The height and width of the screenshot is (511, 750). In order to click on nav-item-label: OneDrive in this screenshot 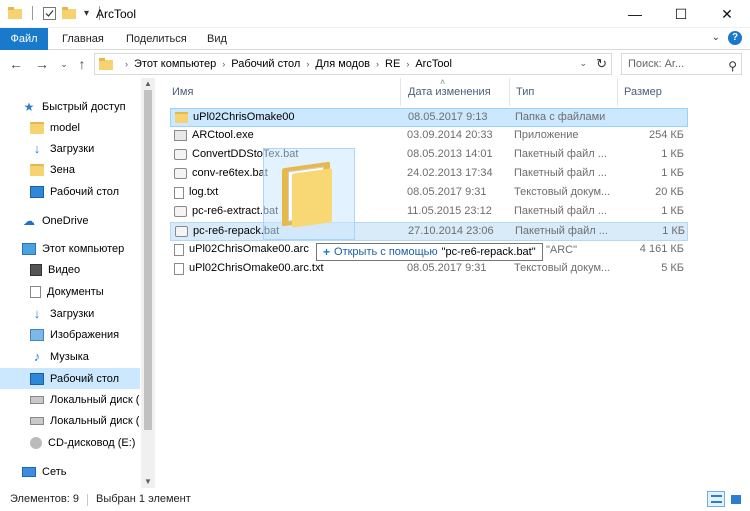, I will do `click(65, 220)`.